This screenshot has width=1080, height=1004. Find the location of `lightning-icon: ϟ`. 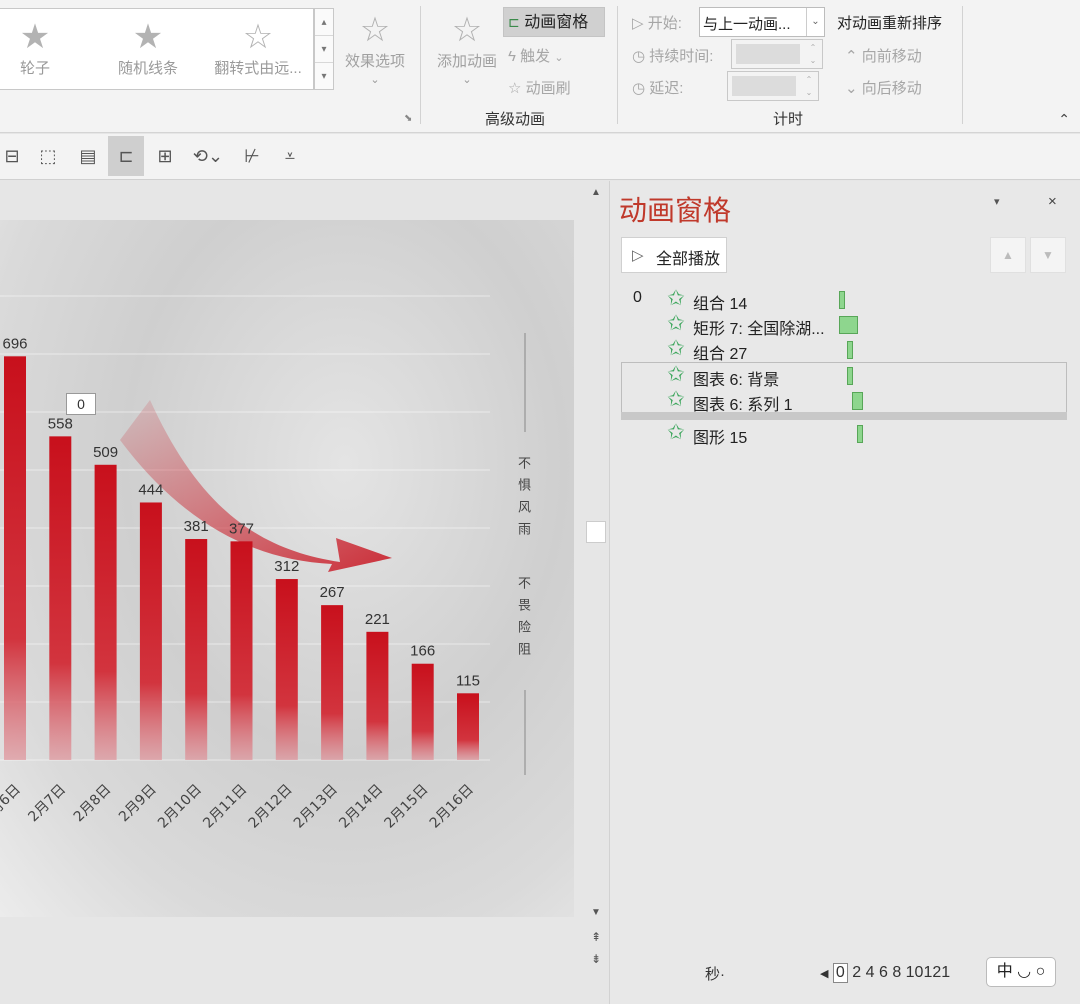

lightning-icon: ϟ is located at coordinates (512, 56).